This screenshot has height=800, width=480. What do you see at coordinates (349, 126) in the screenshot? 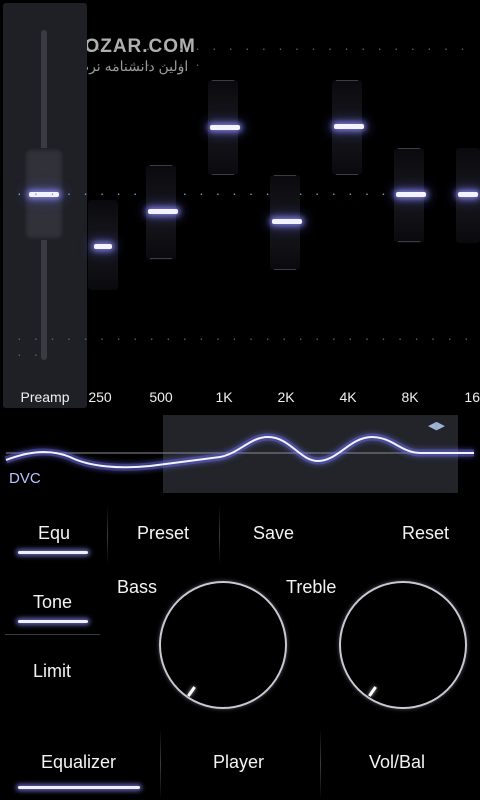
I see `band-4k-level` at bounding box center [349, 126].